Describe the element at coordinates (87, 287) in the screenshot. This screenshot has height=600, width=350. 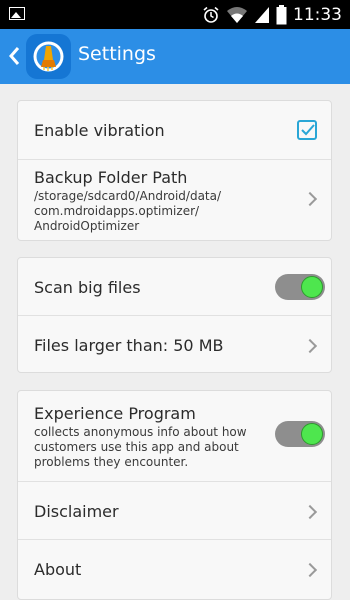
I see `scan-big-files-label: Scan big files` at that location.